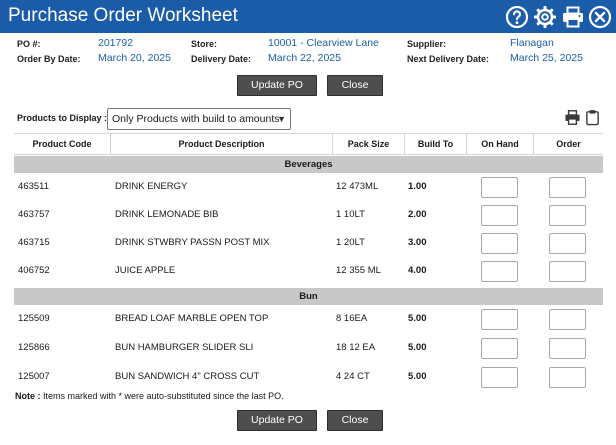  I want to click on gear-icon, so click(545, 17).